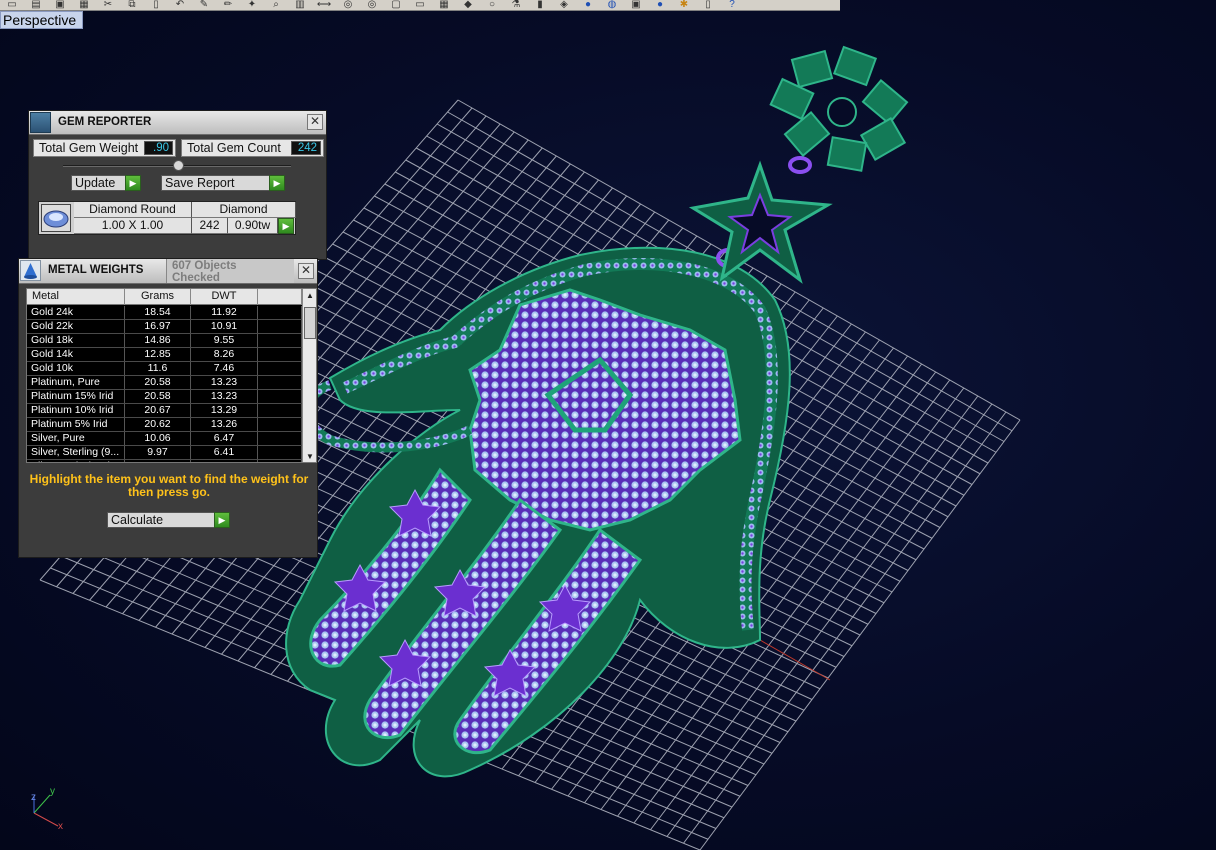  What do you see at coordinates (168, 520) in the screenshot?
I see `calculate-button: Calculate ▶` at bounding box center [168, 520].